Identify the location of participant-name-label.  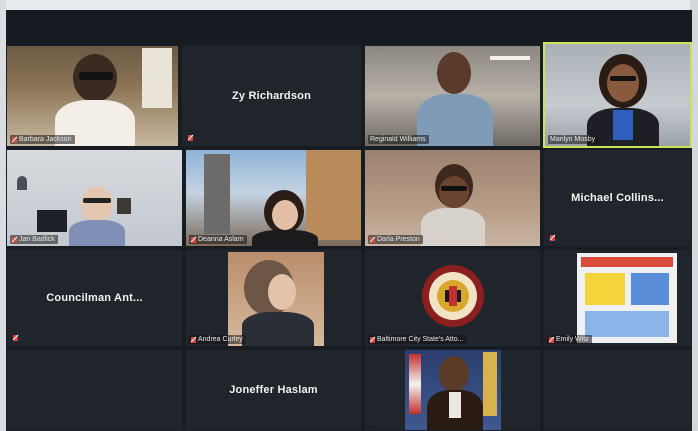
(370, 427).